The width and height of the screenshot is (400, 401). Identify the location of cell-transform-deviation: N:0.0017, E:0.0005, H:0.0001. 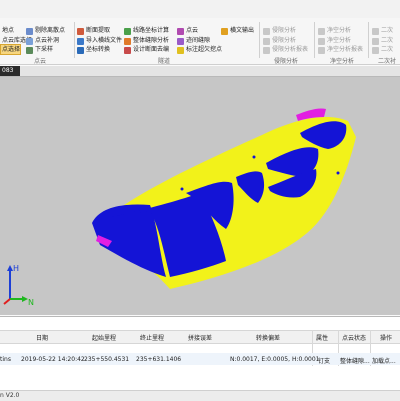
(275, 359).